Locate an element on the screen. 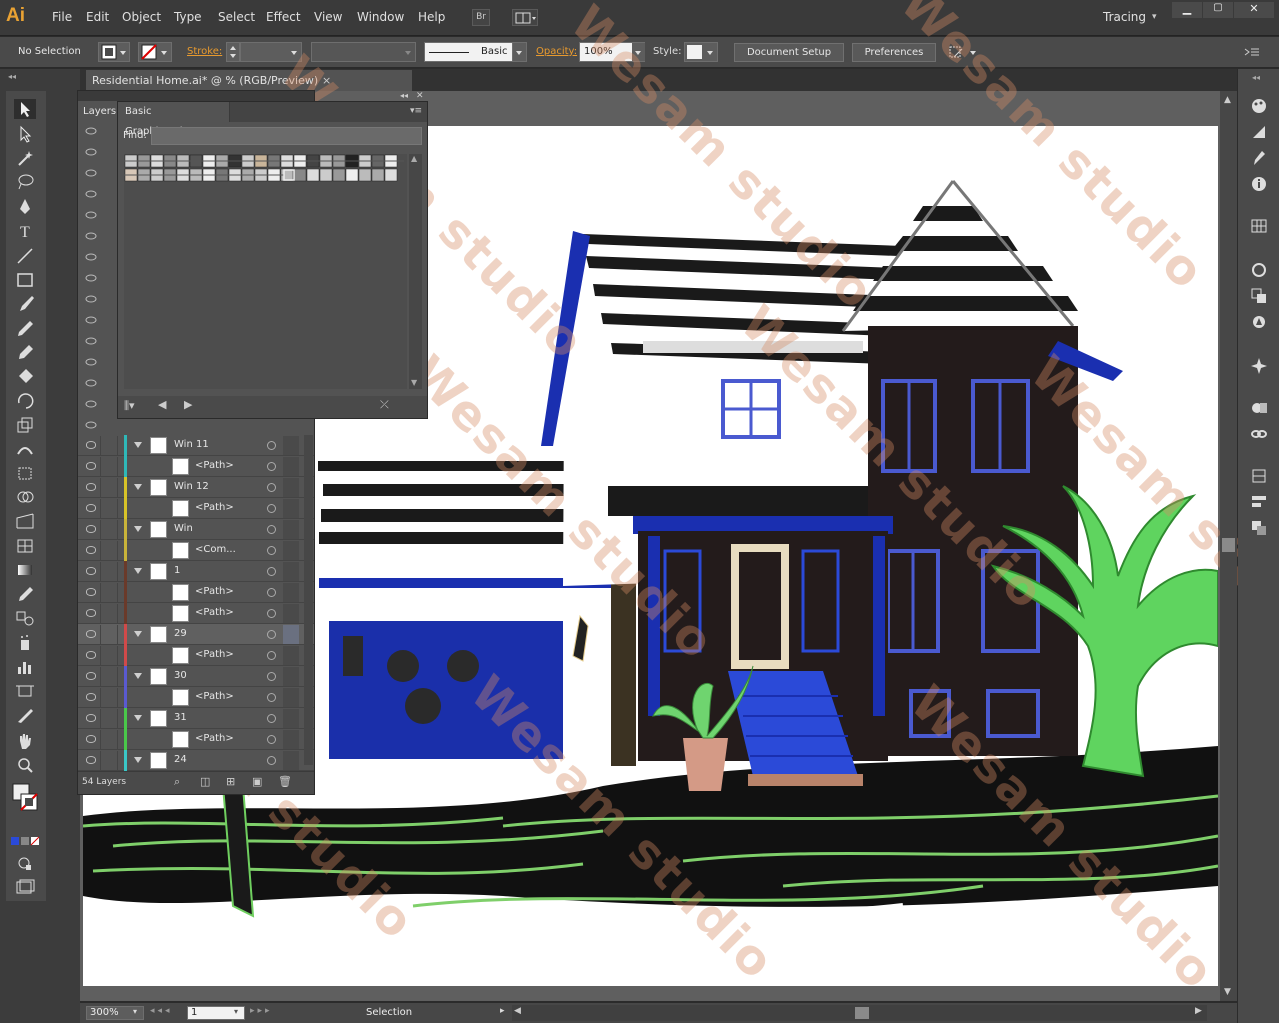 The height and width of the screenshot is (1023, 1279). document-setup-button: Document Setup is located at coordinates (789, 52).